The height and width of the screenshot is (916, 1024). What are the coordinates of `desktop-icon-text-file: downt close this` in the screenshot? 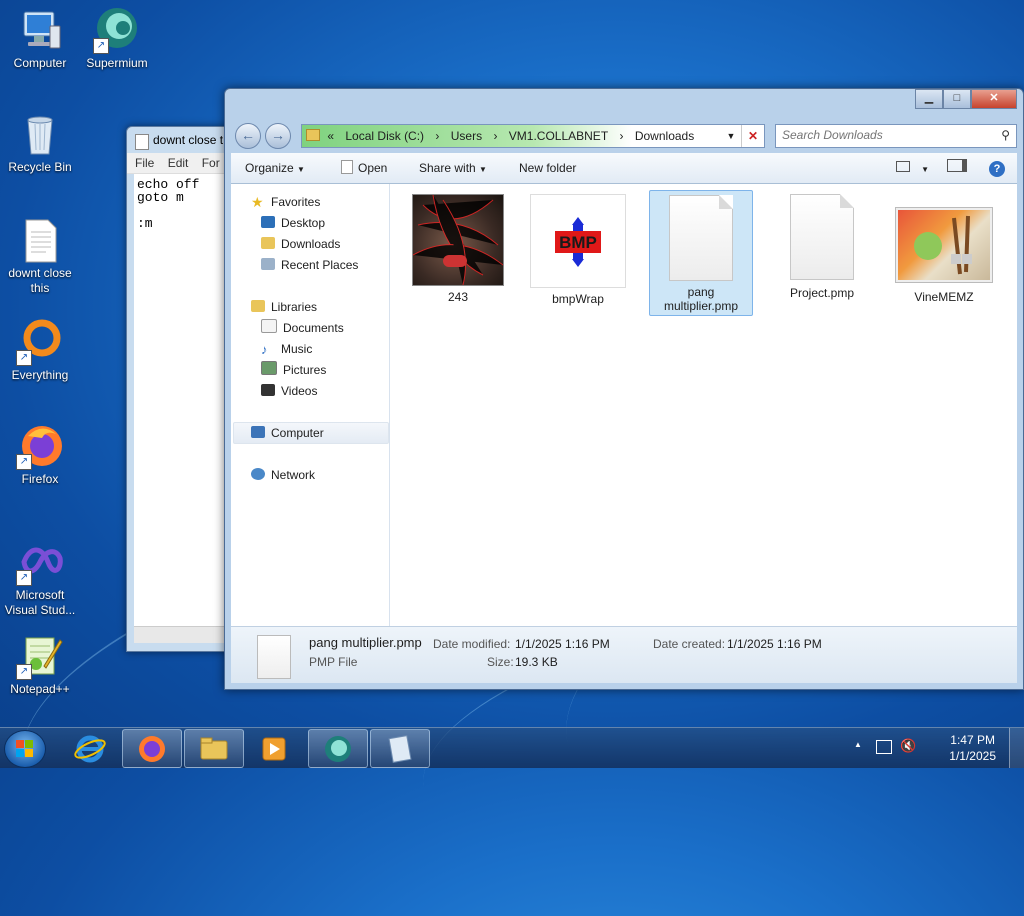 It's located at (40, 256).